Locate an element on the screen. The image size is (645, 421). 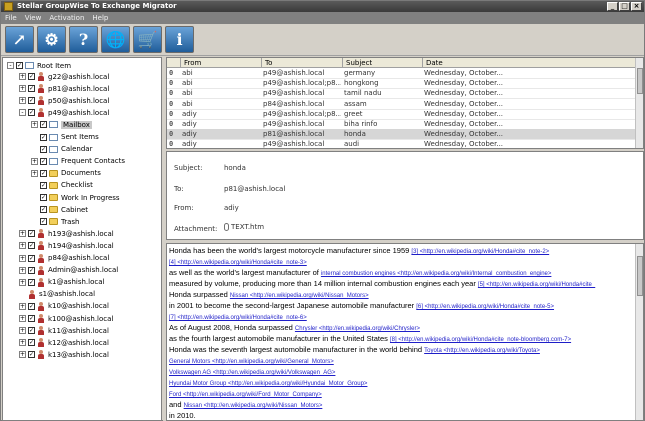
tree-item: + ✓ Admin@ashish.local is located at coordinates (68, 270).